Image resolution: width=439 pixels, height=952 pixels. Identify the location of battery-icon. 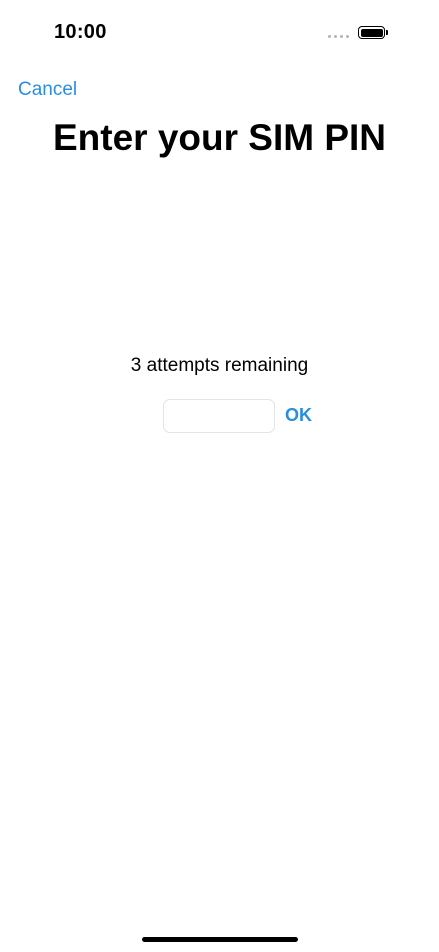
(371, 32).